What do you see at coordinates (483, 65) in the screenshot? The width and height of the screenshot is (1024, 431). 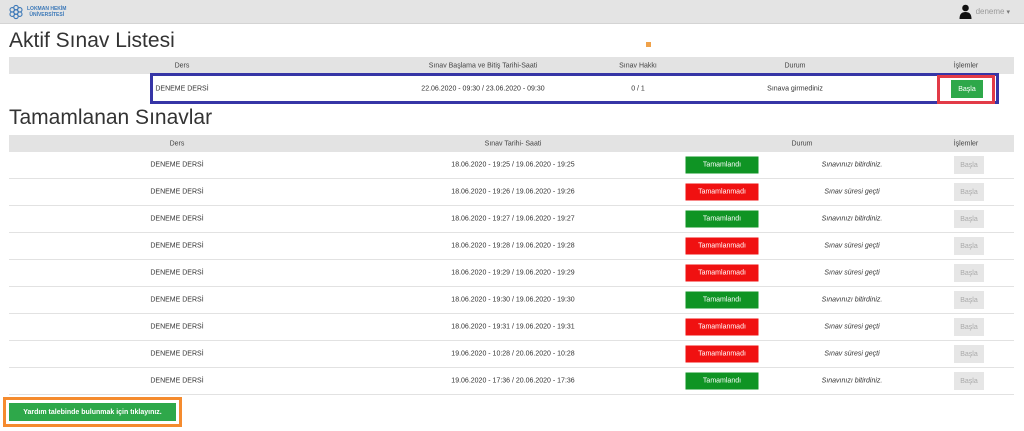 I see `column-header-dates: Sınav Başlama ve Bitiş Tarihi-Saati` at bounding box center [483, 65].